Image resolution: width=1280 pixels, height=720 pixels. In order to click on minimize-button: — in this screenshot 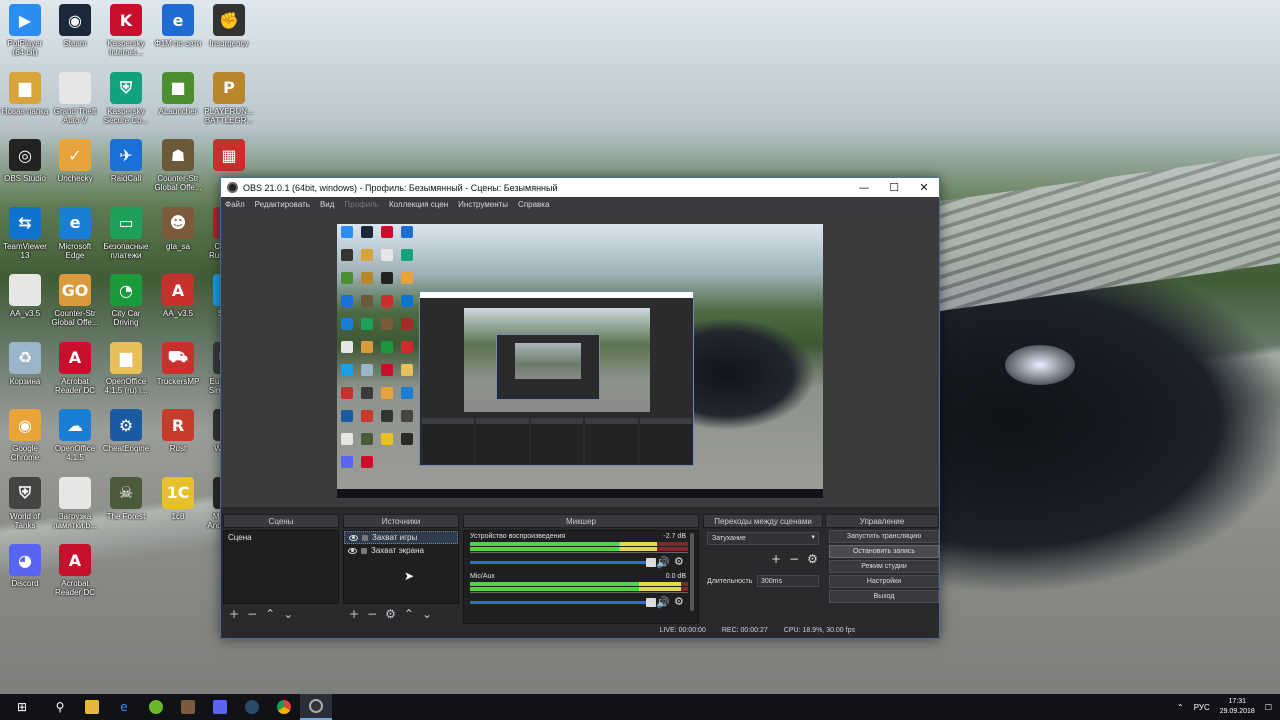, I will do `click(864, 187)`.